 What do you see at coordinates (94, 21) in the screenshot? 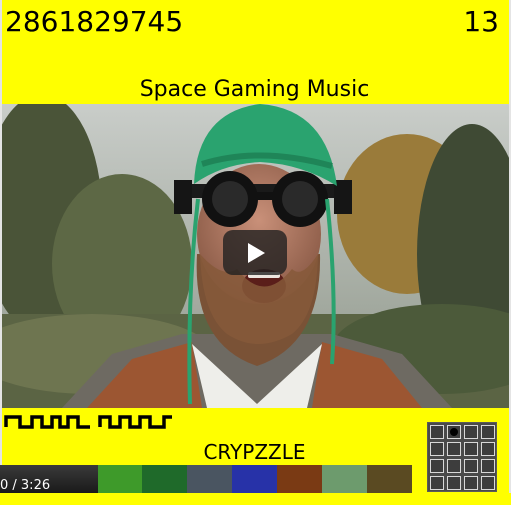
I see `header-left-number: 2861829745` at bounding box center [94, 21].